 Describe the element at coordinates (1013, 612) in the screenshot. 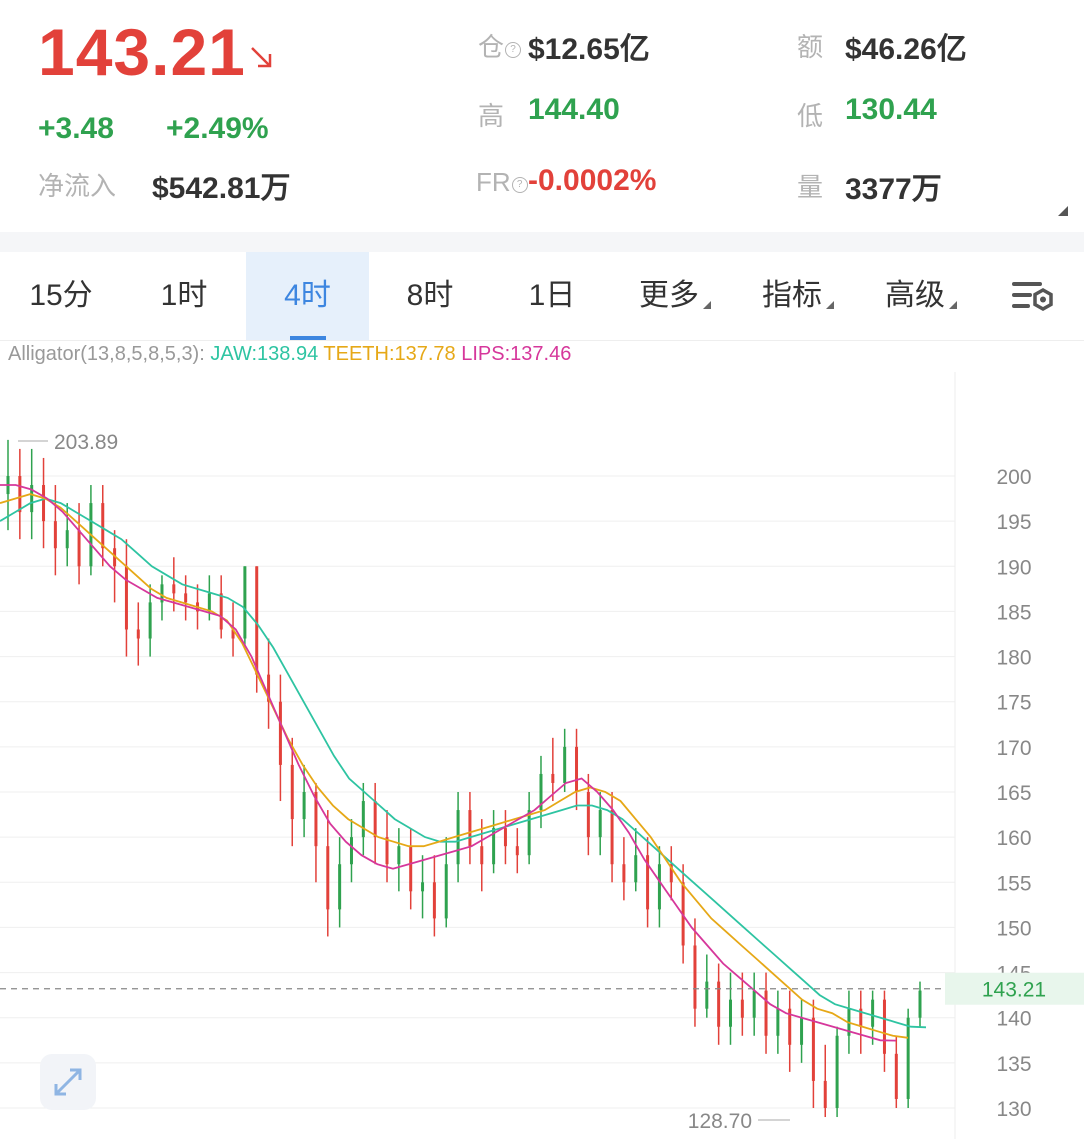

I see `y-axis-tick-label: 185` at that location.